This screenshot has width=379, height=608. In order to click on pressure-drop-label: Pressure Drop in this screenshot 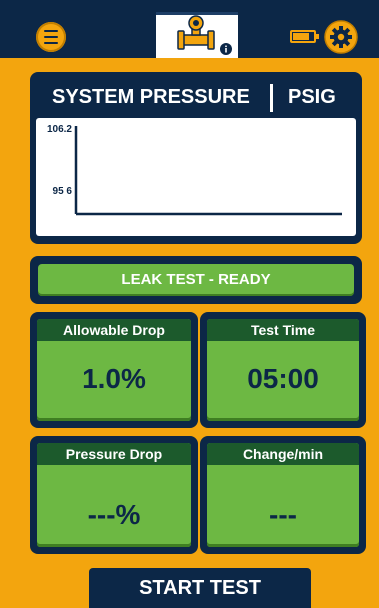, I will do `click(114, 454)`.